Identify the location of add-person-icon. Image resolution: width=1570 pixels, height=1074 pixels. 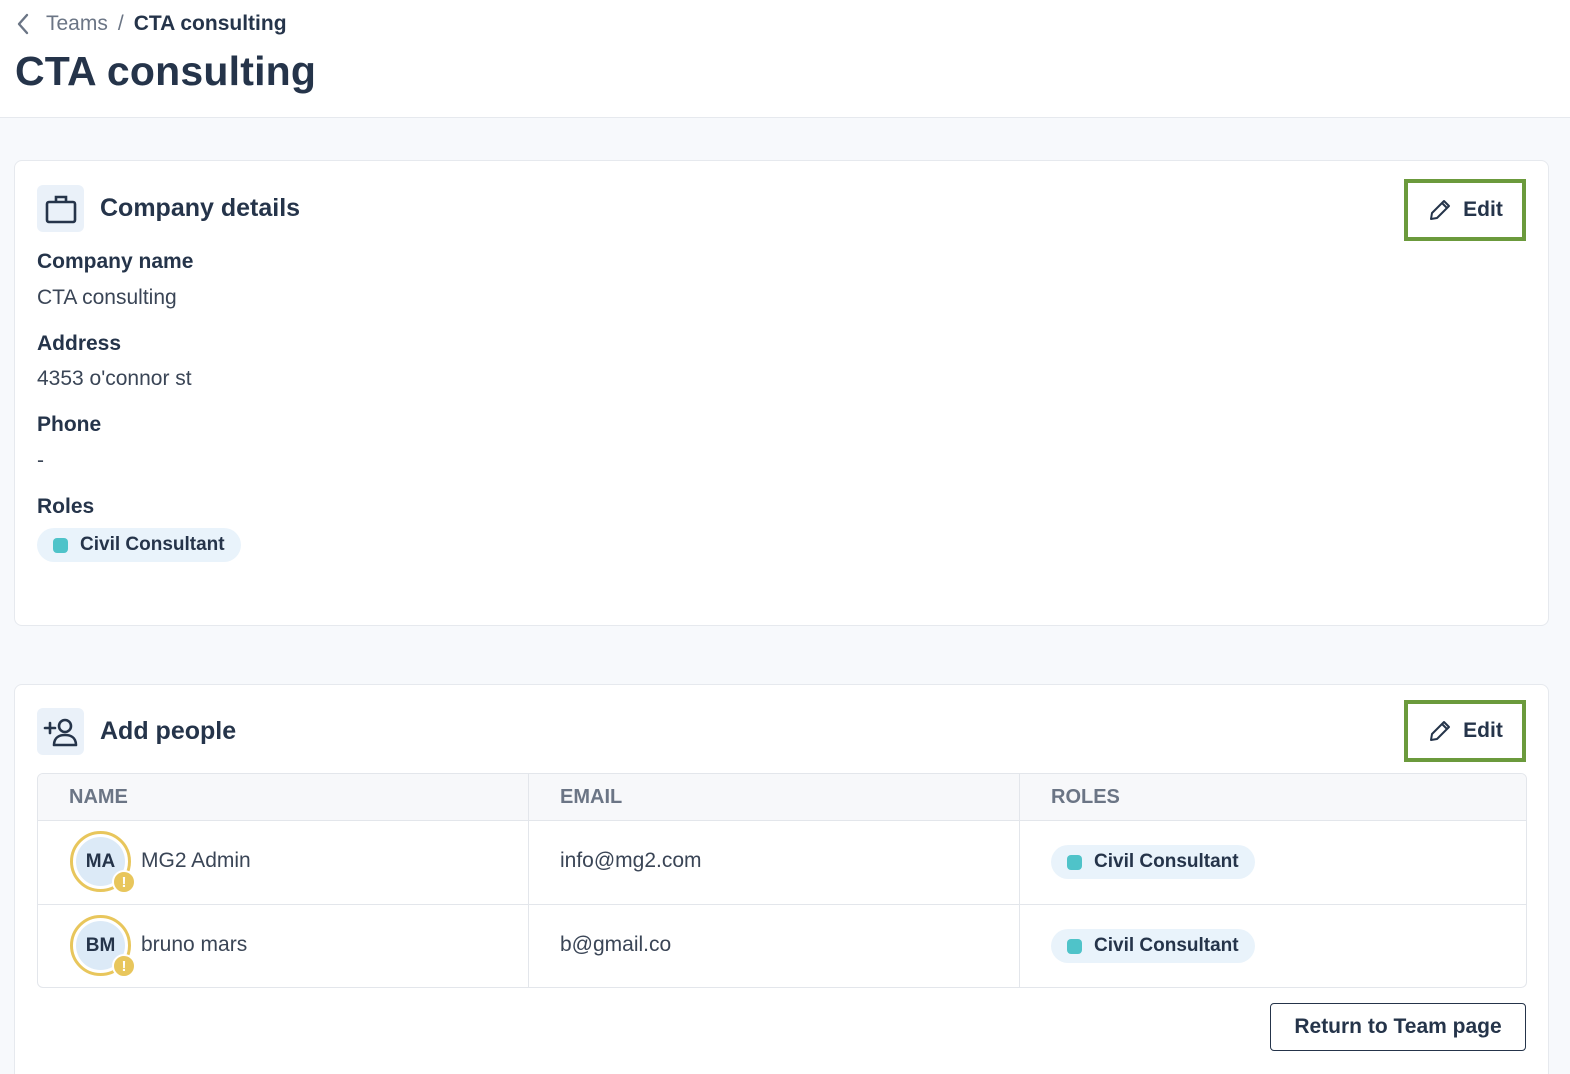
(60, 731).